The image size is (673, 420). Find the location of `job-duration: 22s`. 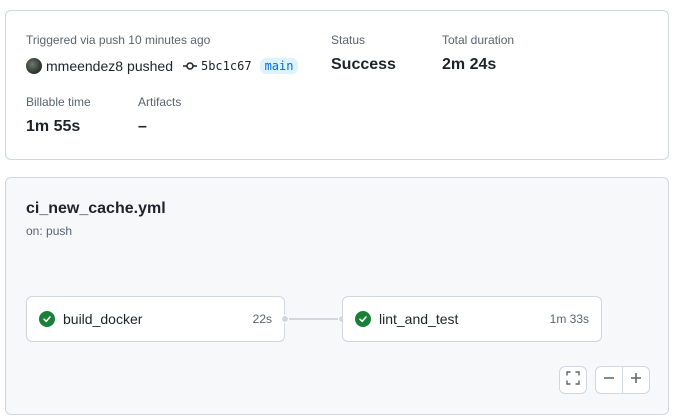

job-duration: 22s is located at coordinates (262, 319).